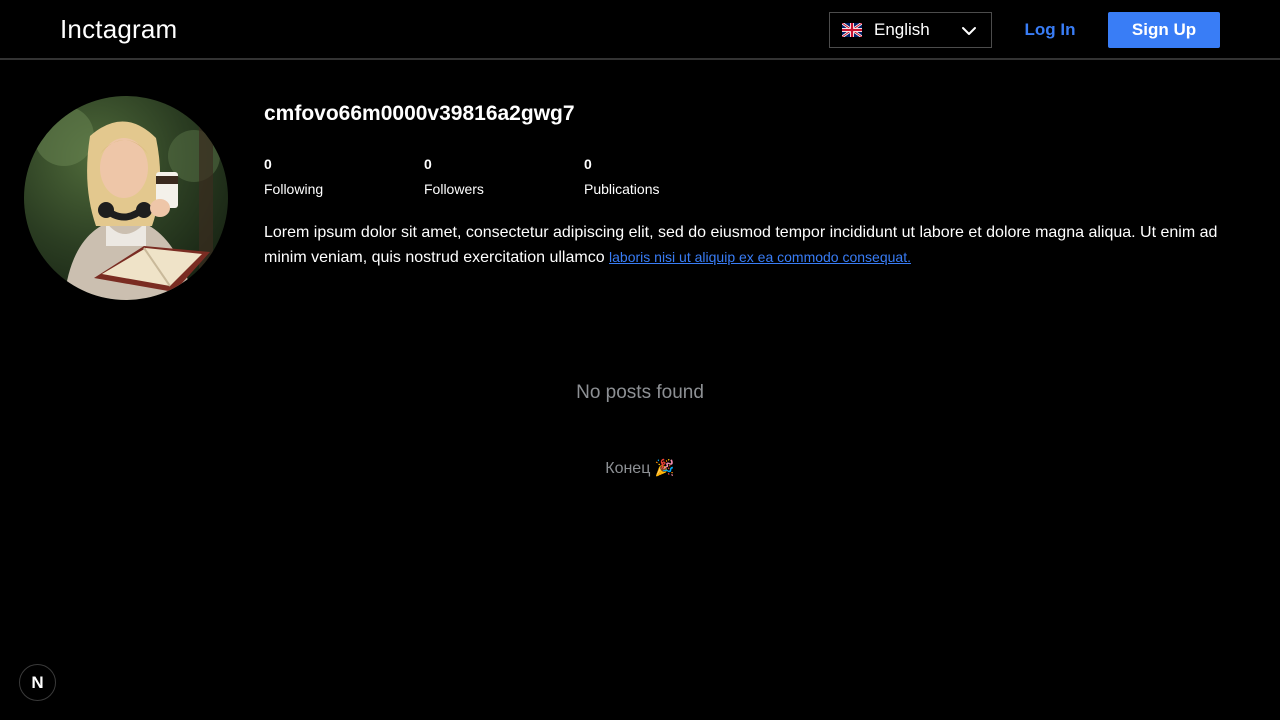 The image size is (1280, 720). Describe the element at coordinates (268, 164) in the screenshot. I see `stat-following-value: 0` at that location.